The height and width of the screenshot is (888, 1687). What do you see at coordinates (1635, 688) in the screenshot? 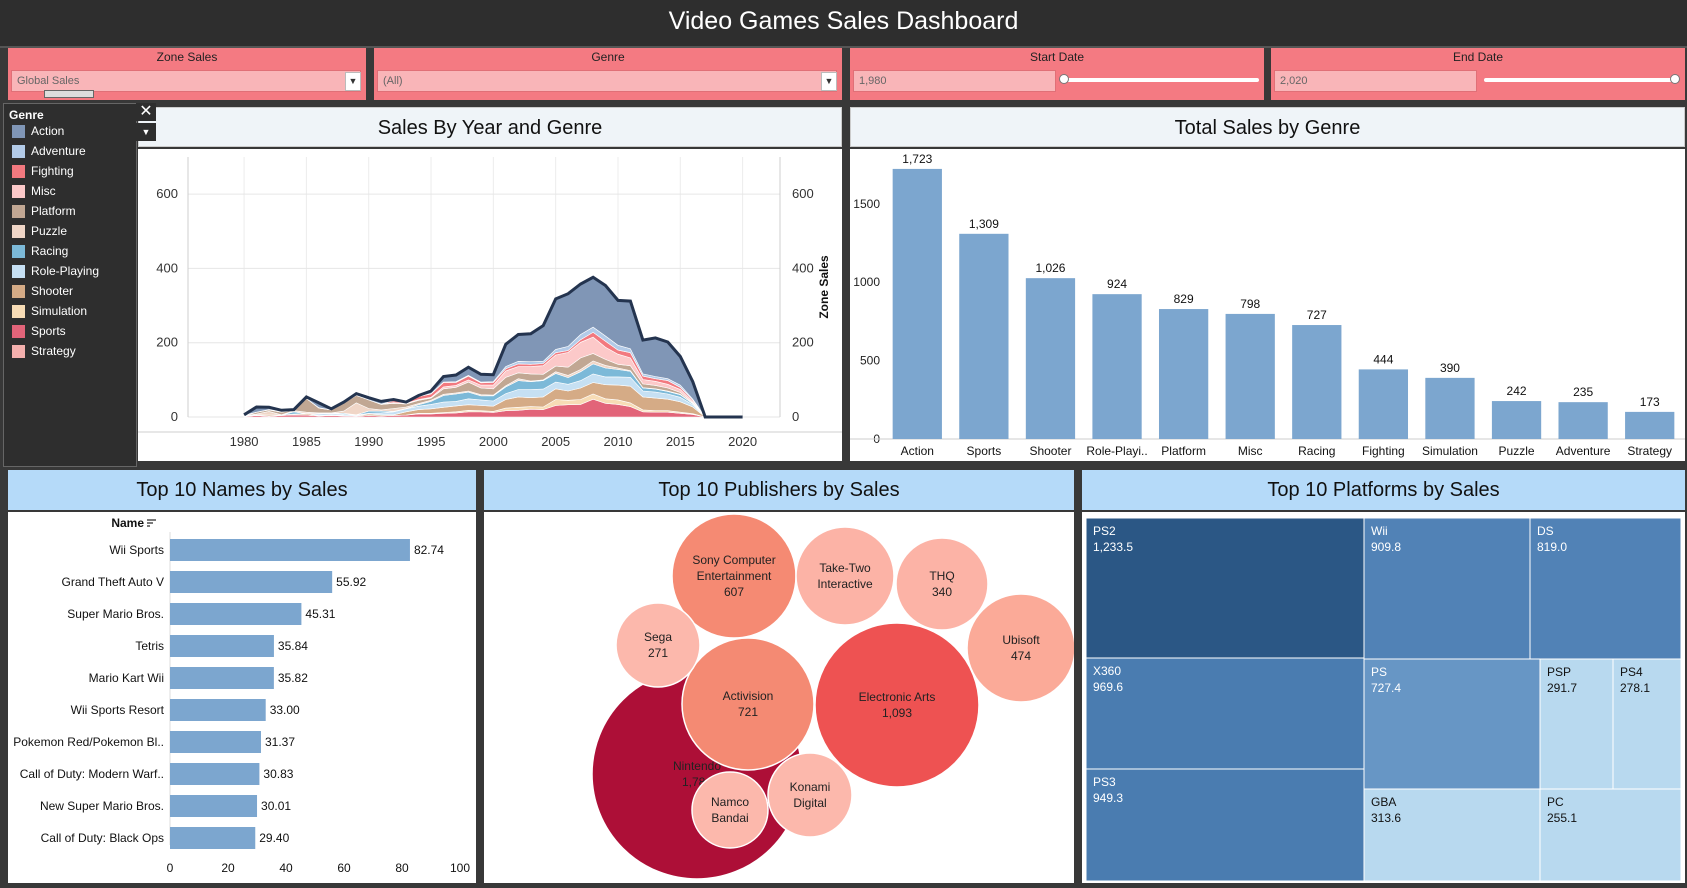
I see `treemap-value-label: 278.1` at bounding box center [1635, 688].